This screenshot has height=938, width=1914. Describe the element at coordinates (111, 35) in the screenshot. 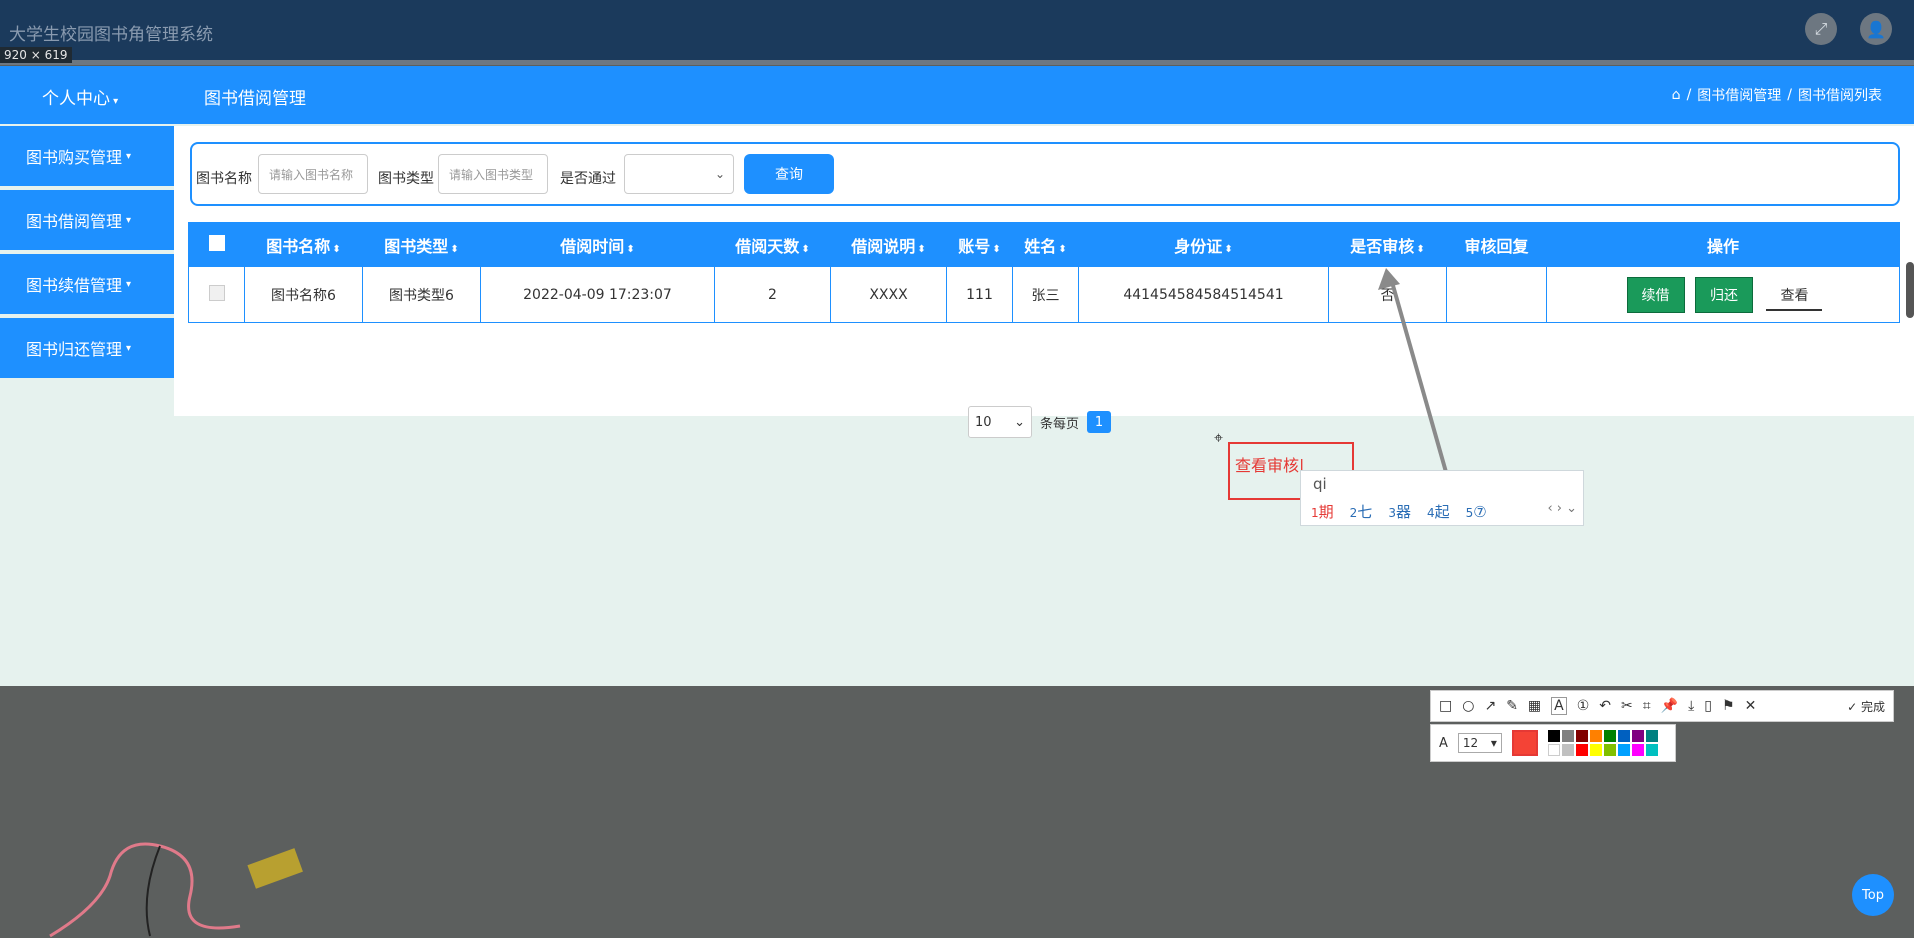

I see `app-title: 大学生校园图书角管理系统` at that location.